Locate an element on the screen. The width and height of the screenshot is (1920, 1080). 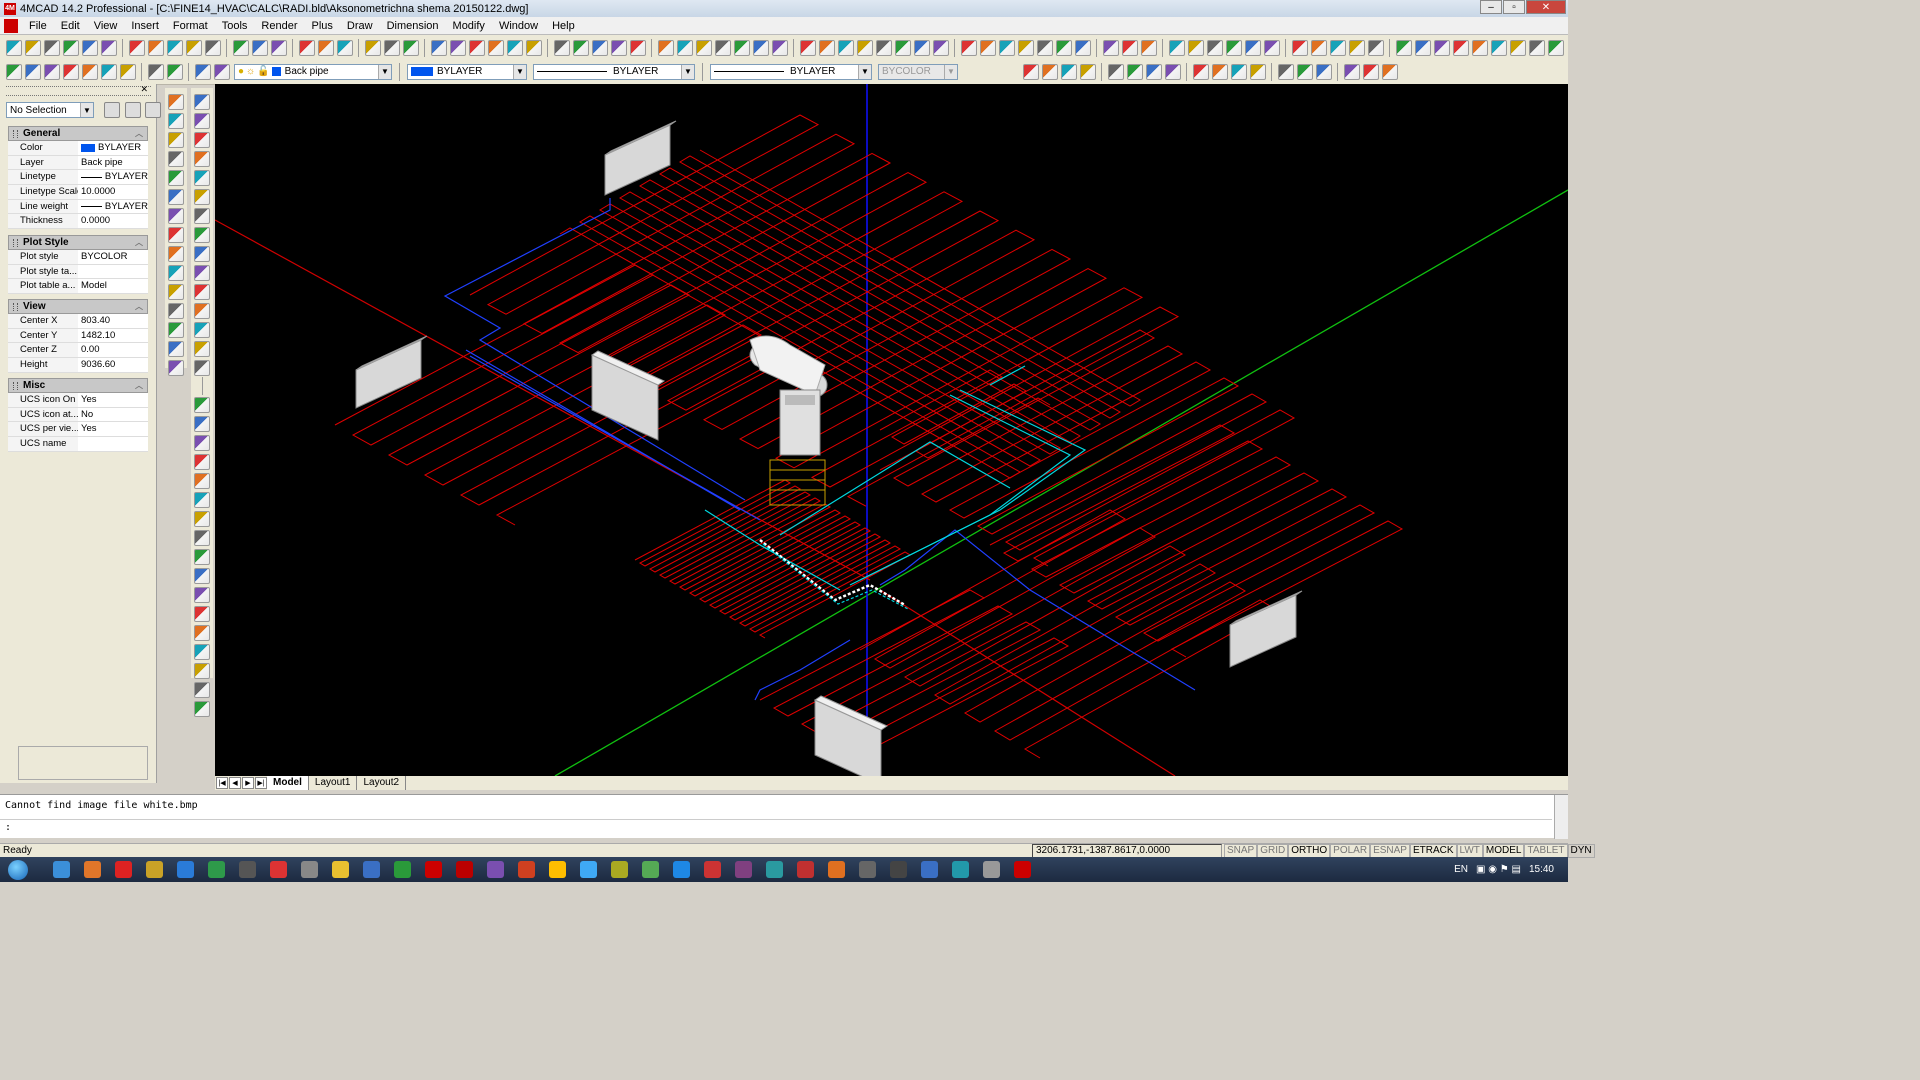
property-row: UCS icon at... No is located at coordinates (78, 415).